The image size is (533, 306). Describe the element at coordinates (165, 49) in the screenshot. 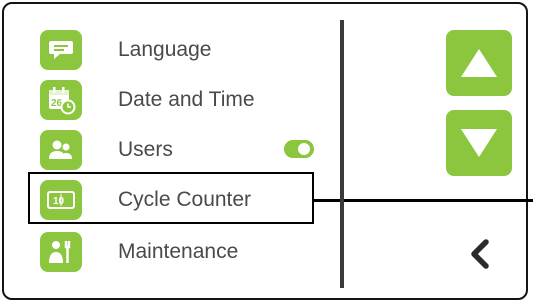

I see `menu-item-label: Language` at that location.